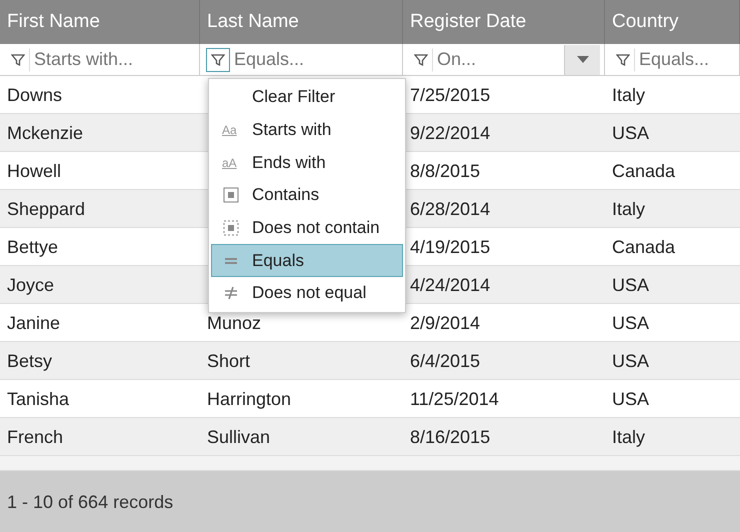 The width and height of the screenshot is (740, 532). Describe the element at coordinates (100, 209) in the screenshot. I see `table-cell: Sheppard` at that location.